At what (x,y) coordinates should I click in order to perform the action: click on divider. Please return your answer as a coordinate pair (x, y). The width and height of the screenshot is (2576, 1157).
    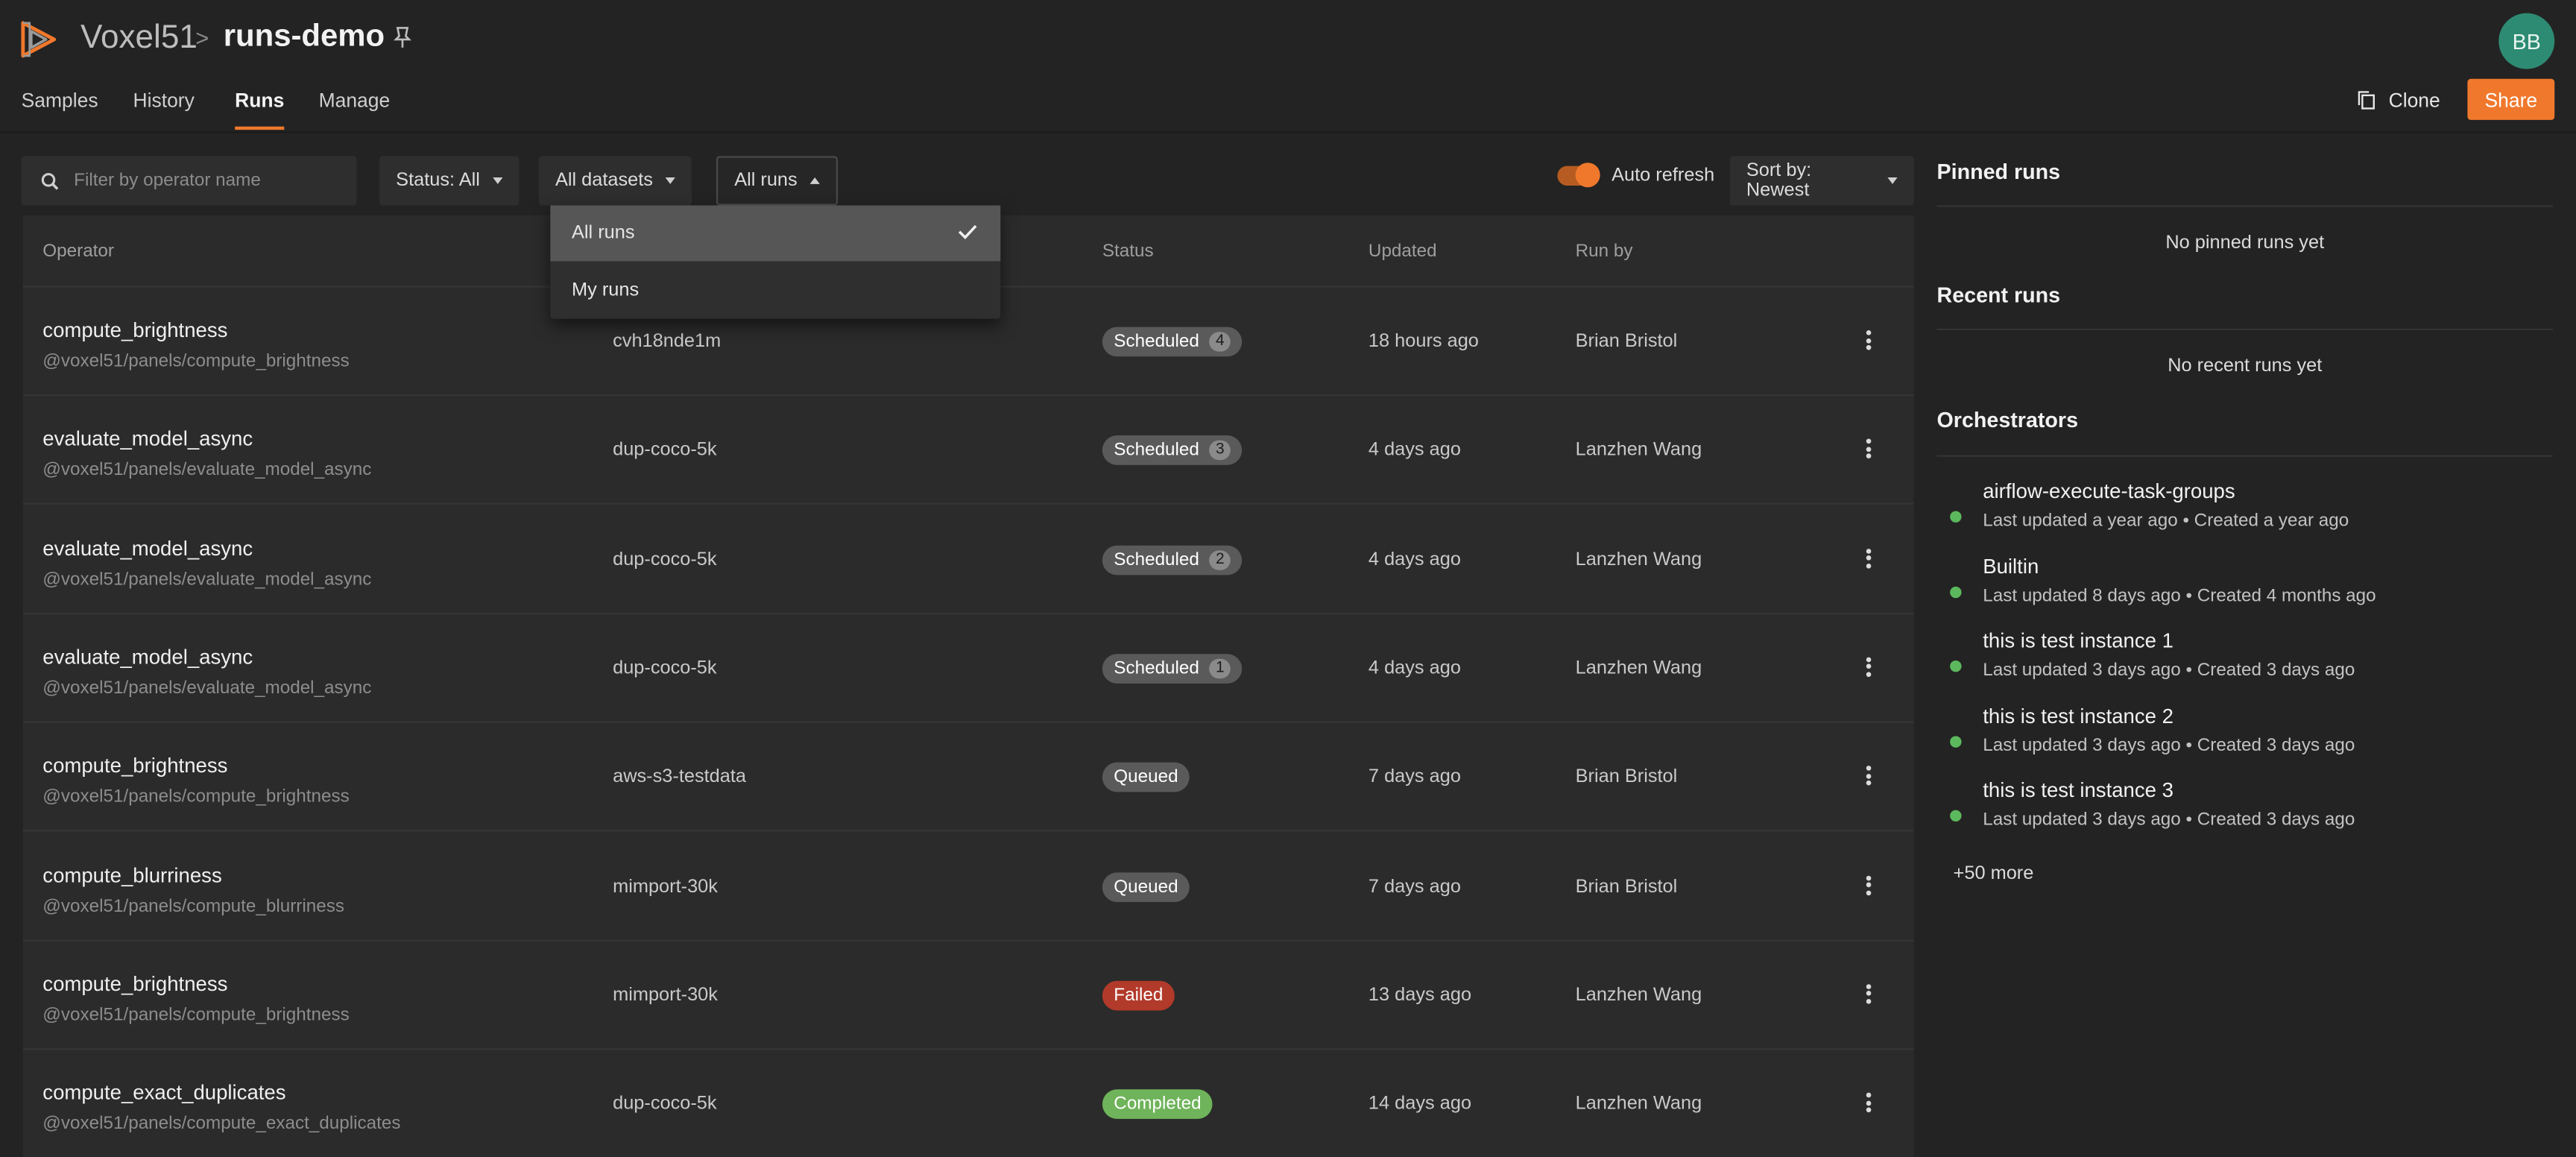
    Looking at the image, I should click on (2245, 206).